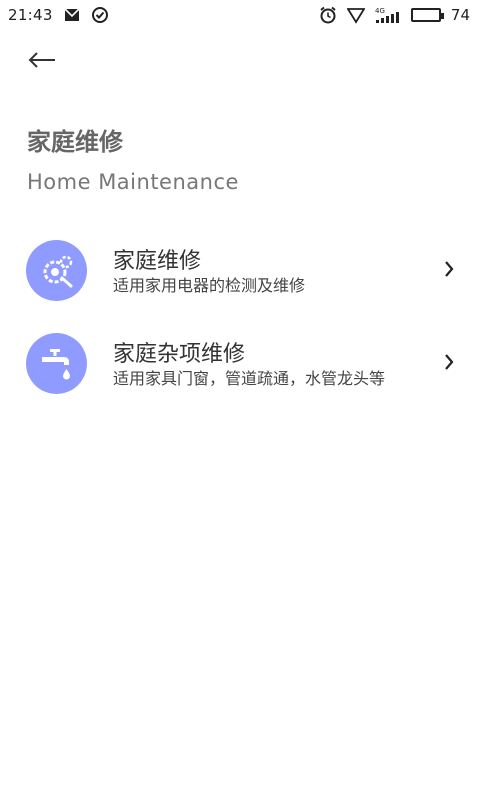 The width and height of the screenshot is (480, 800). I want to click on service-item-home-repair: 家庭维修 适用家用电器的检测及维修, so click(240, 278).